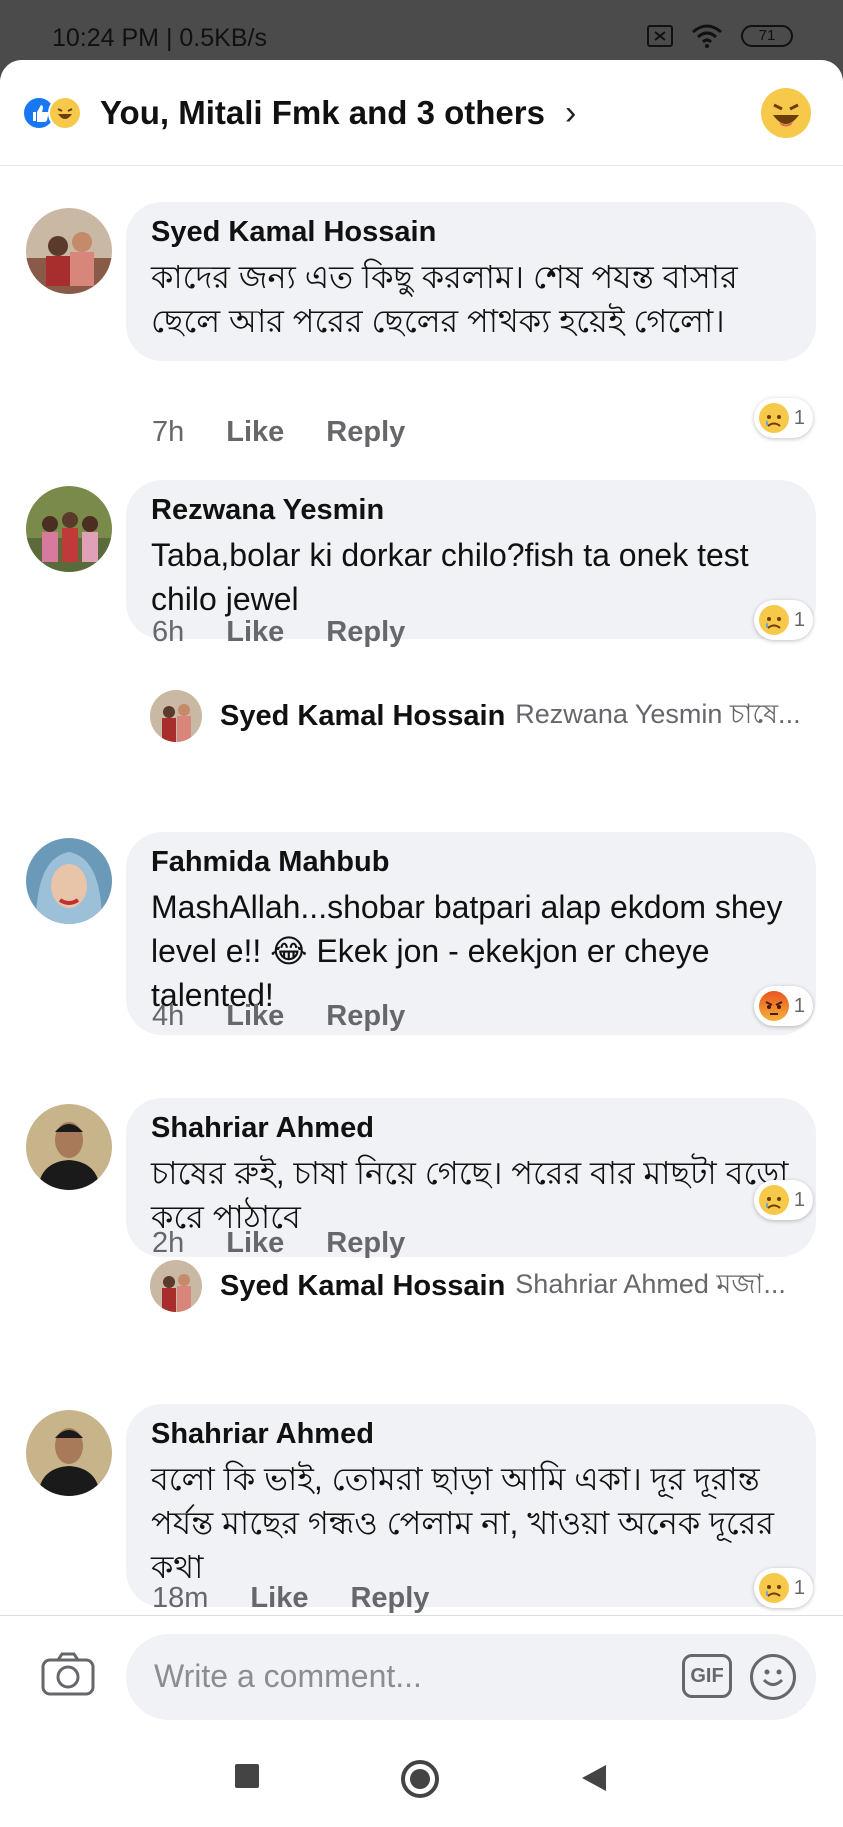 This screenshot has height=1827, width=843. What do you see at coordinates (471, 862) in the screenshot?
I see `comment-author: Fahmida Mahbub` at bounding box center [471, 862].